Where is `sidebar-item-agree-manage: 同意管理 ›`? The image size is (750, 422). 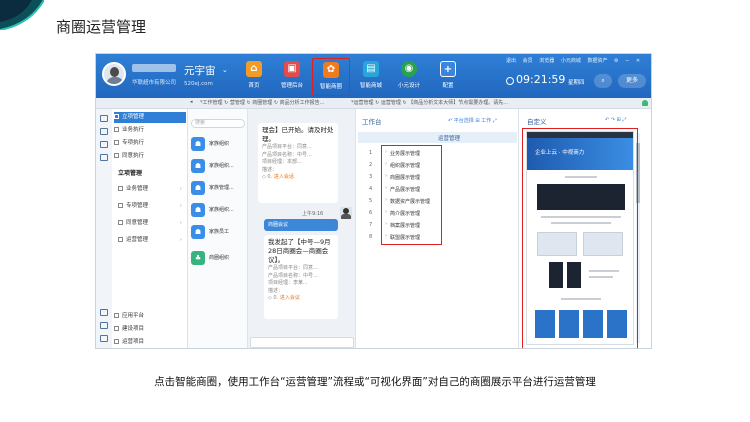 sidebar-item-agree-manage: 同意管理 › is located at coordinates (152, 223).